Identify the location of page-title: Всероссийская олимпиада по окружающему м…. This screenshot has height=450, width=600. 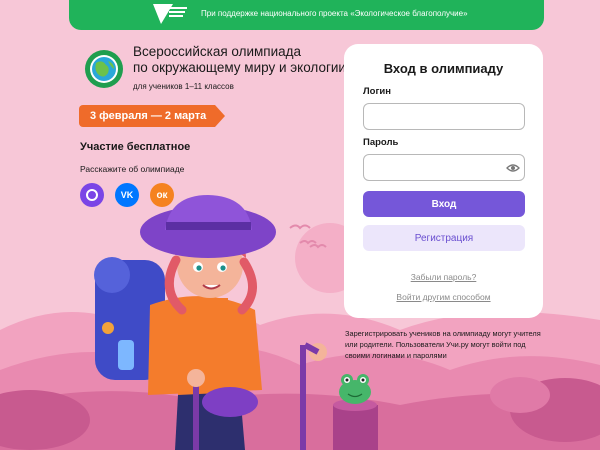
(239, 59).